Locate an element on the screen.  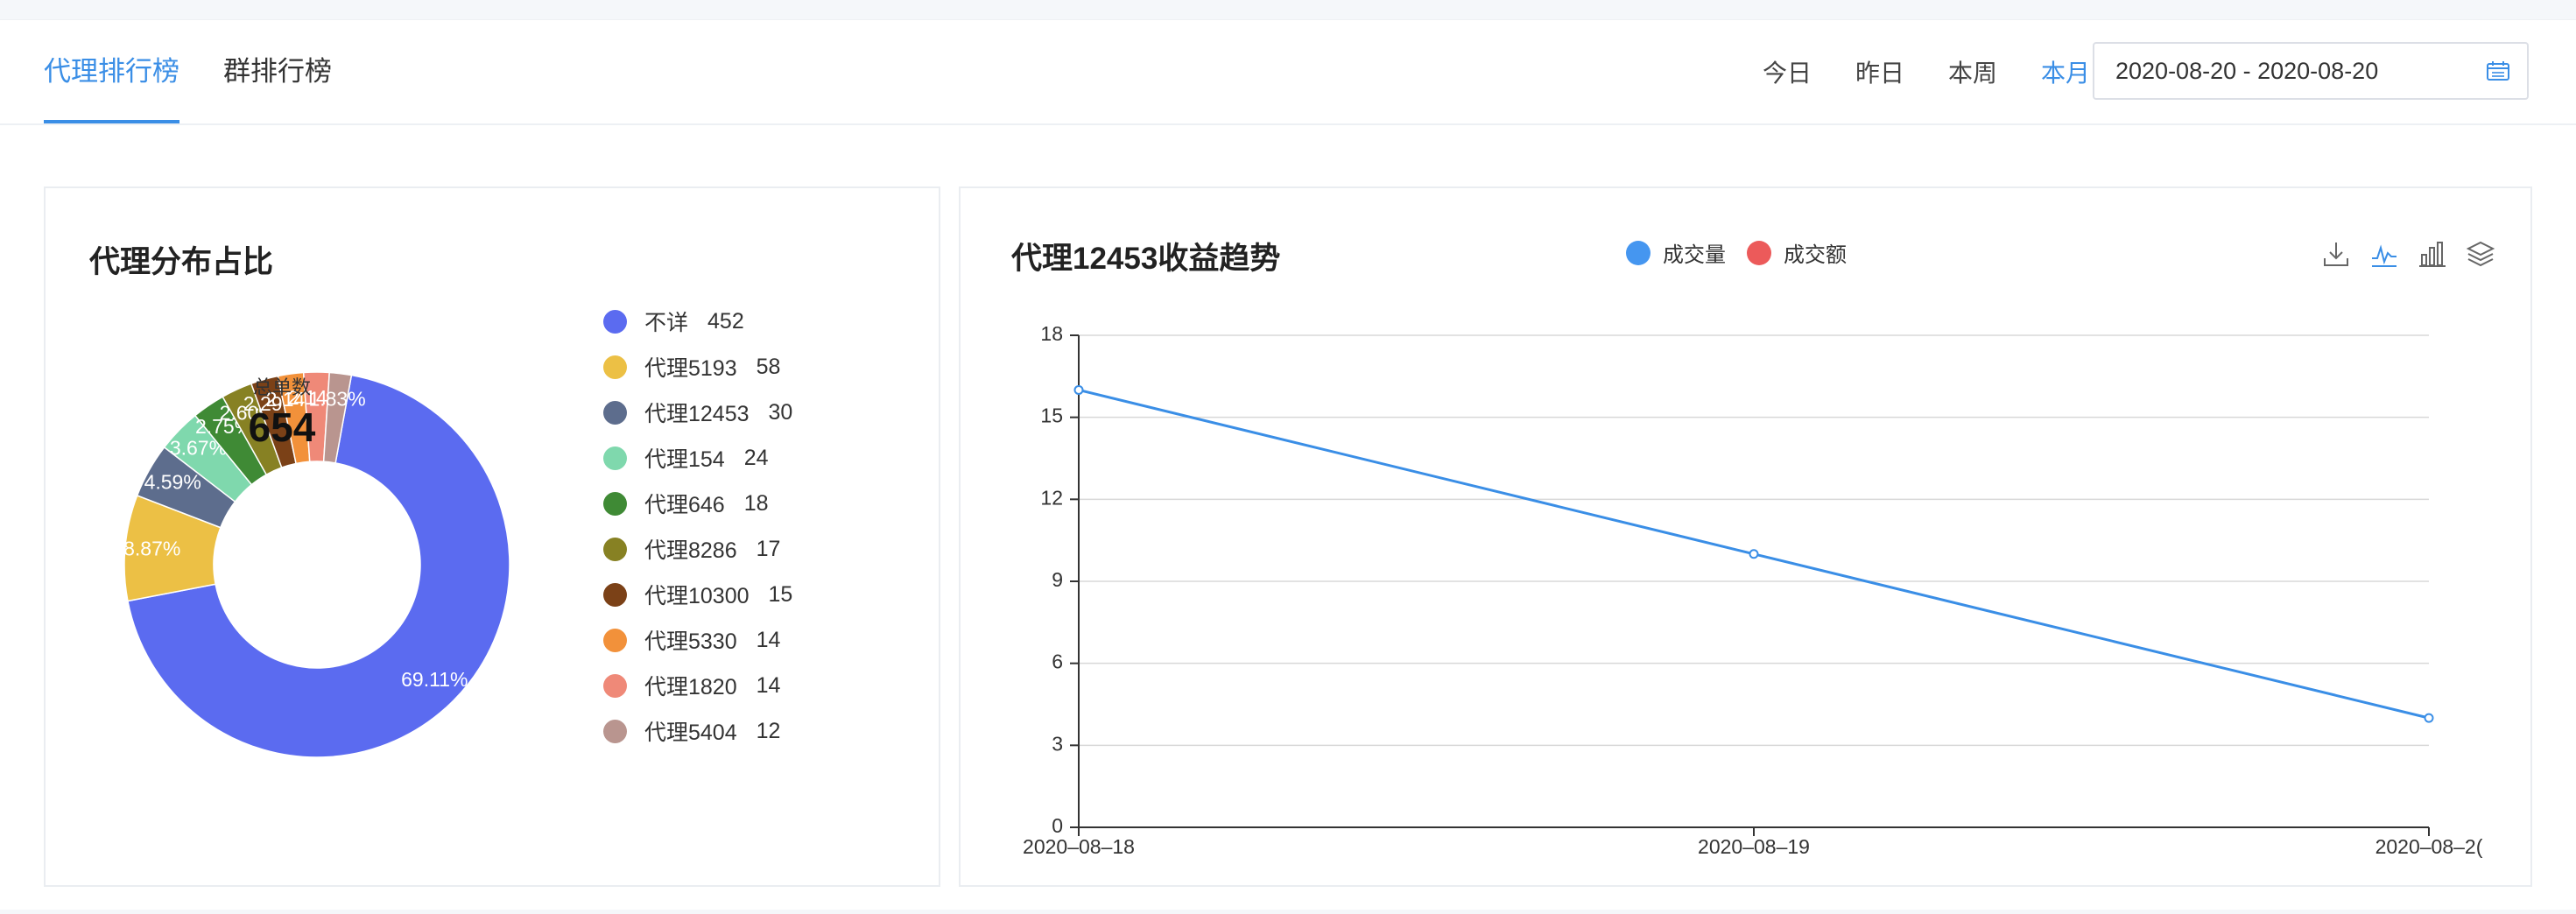
legend-item: 代理154 24 is located at coordinates (697, 458).